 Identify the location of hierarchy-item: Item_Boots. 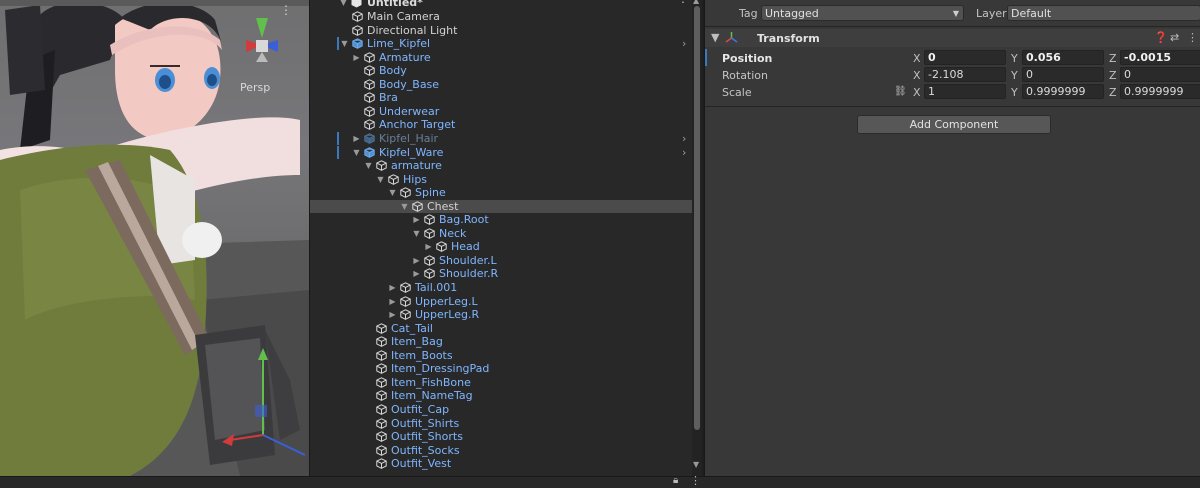
(502, 356).